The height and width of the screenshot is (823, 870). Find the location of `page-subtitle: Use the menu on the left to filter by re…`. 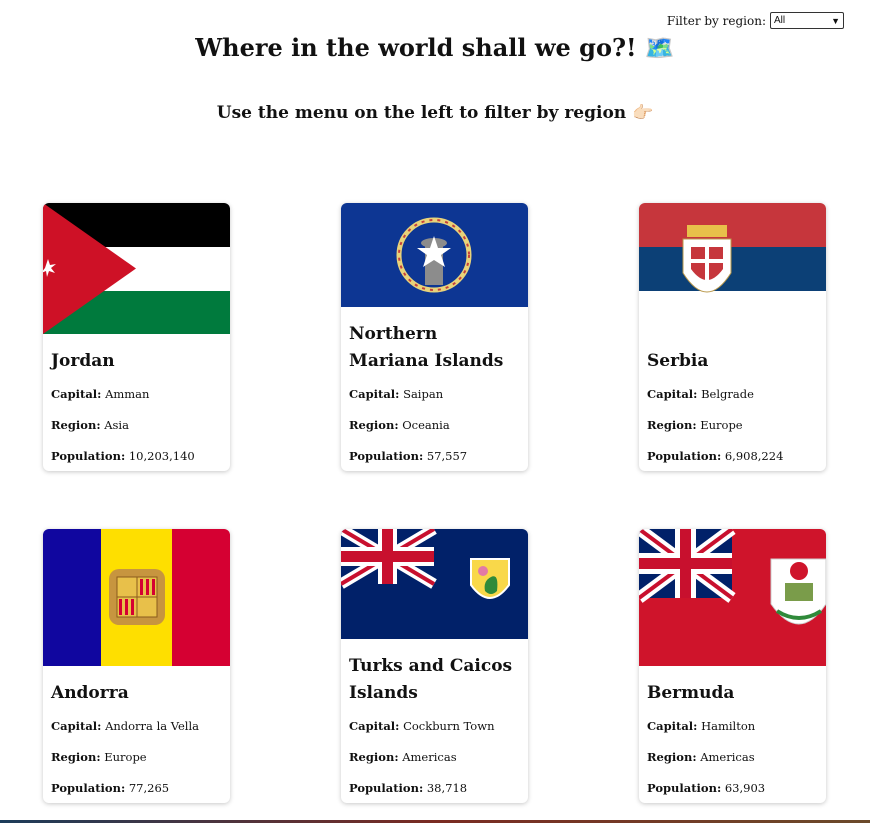

page-subtitle: Use the menu on the left to filter by re… is located at coordinates (435, 113).